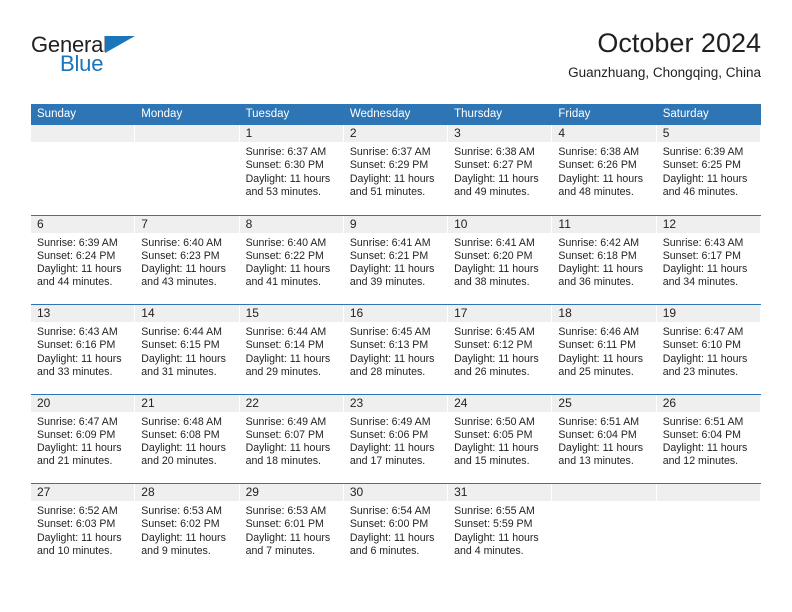  I want to click on sunset-text: Sunset: 6:24 PM, so click(76, 255).